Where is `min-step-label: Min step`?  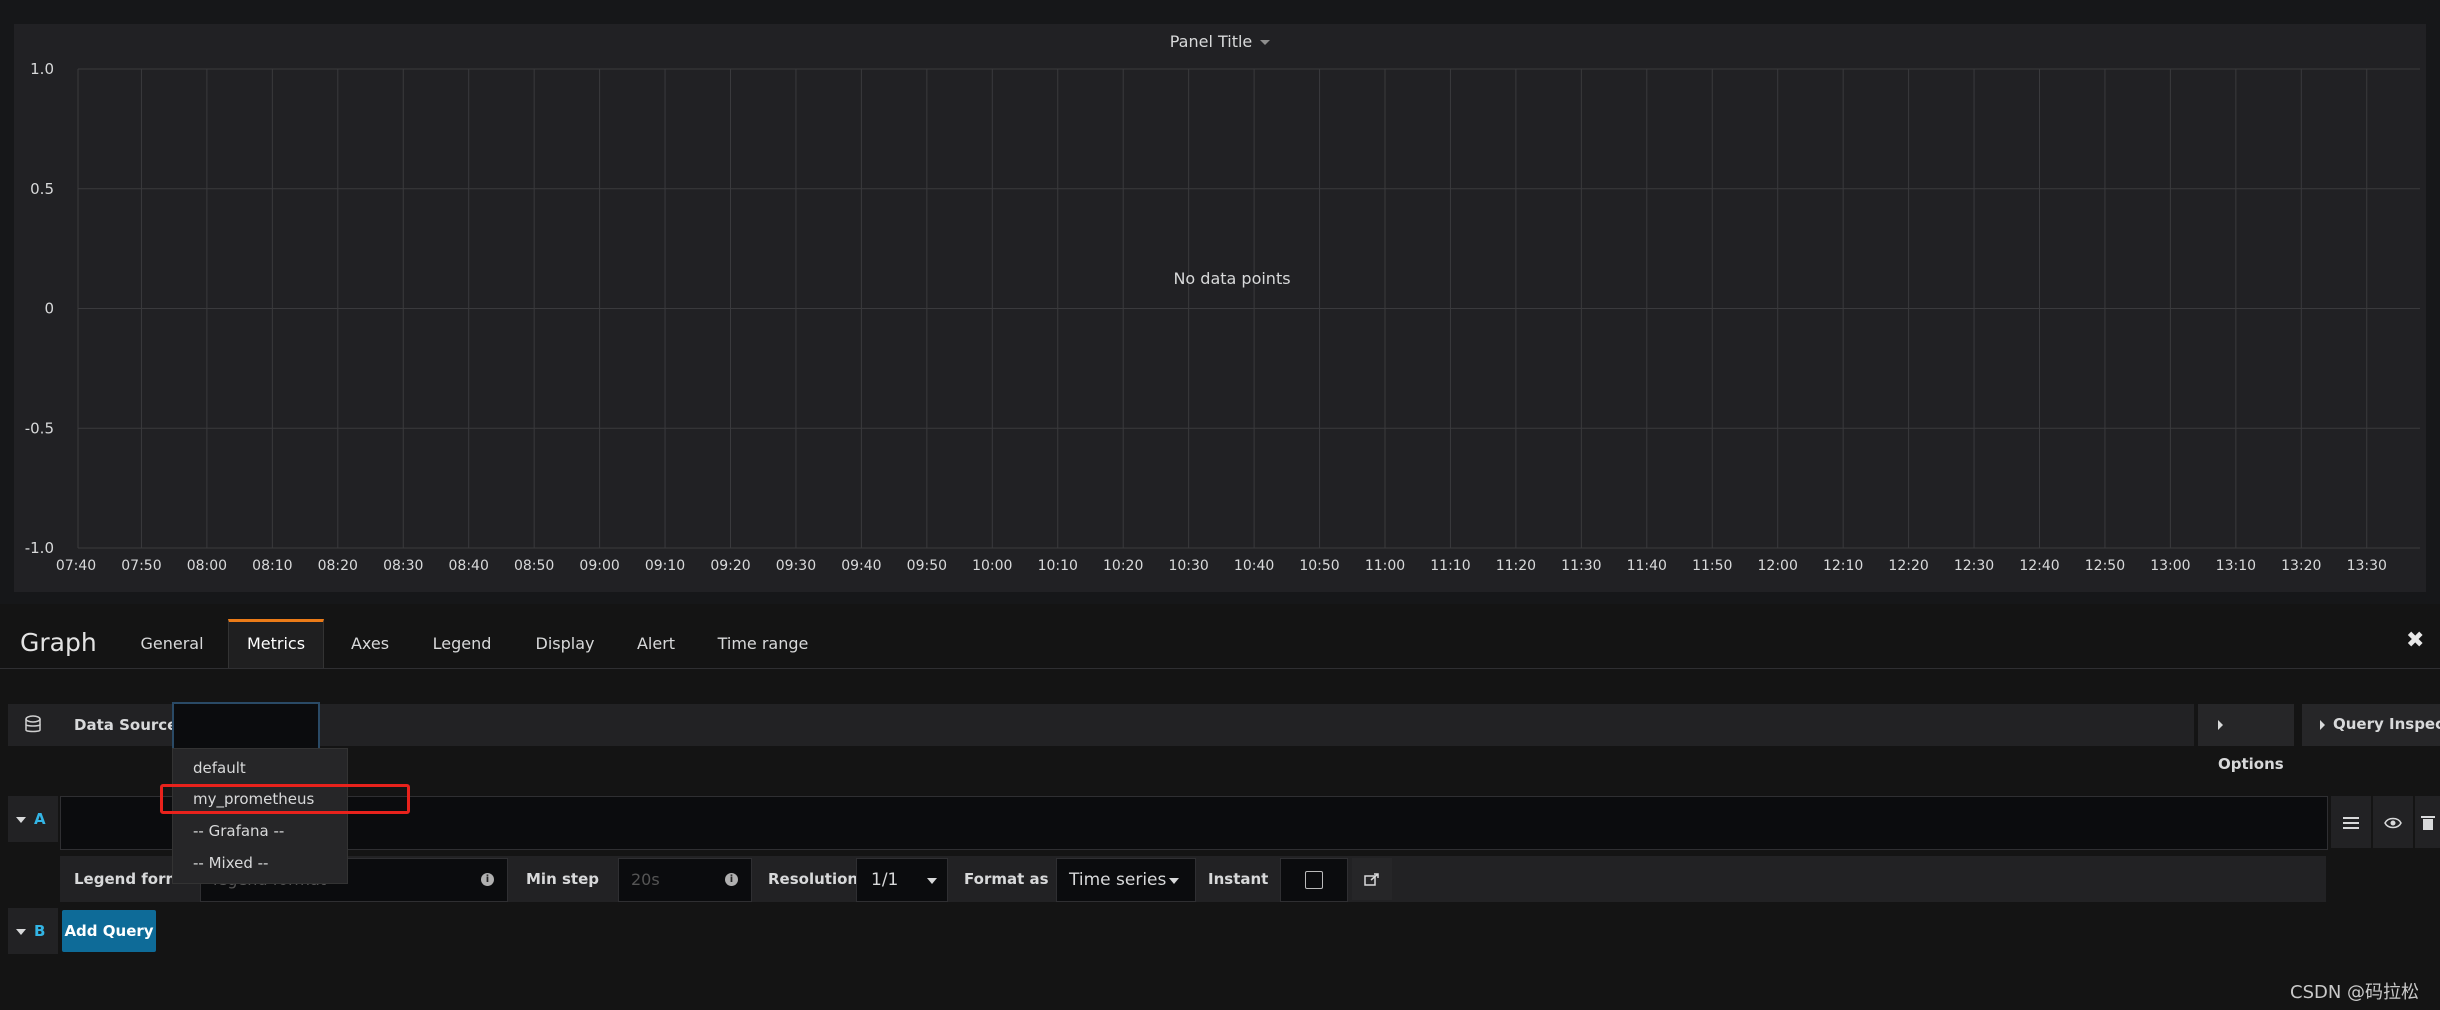
min-step-label: Min step is located at coordinates (562, 879).